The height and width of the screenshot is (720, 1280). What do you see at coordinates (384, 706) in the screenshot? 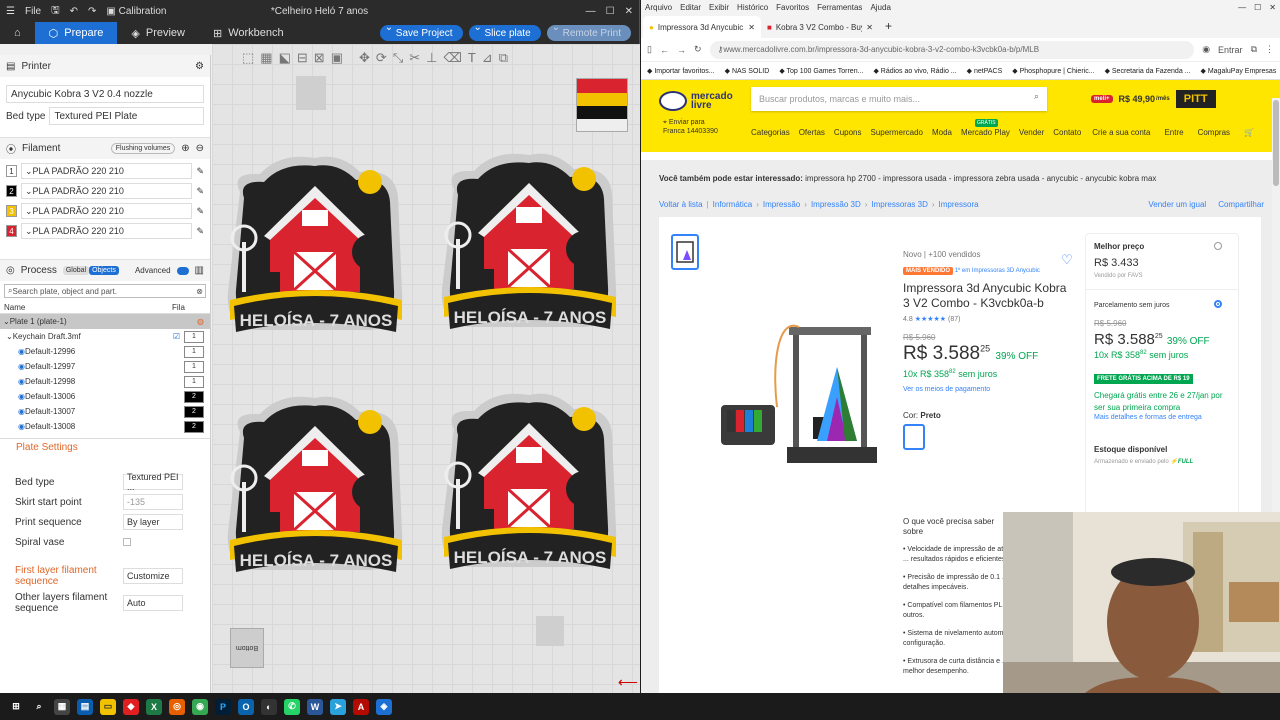
I see `slicer-icon: ◈` at bounding box center [384, 706].